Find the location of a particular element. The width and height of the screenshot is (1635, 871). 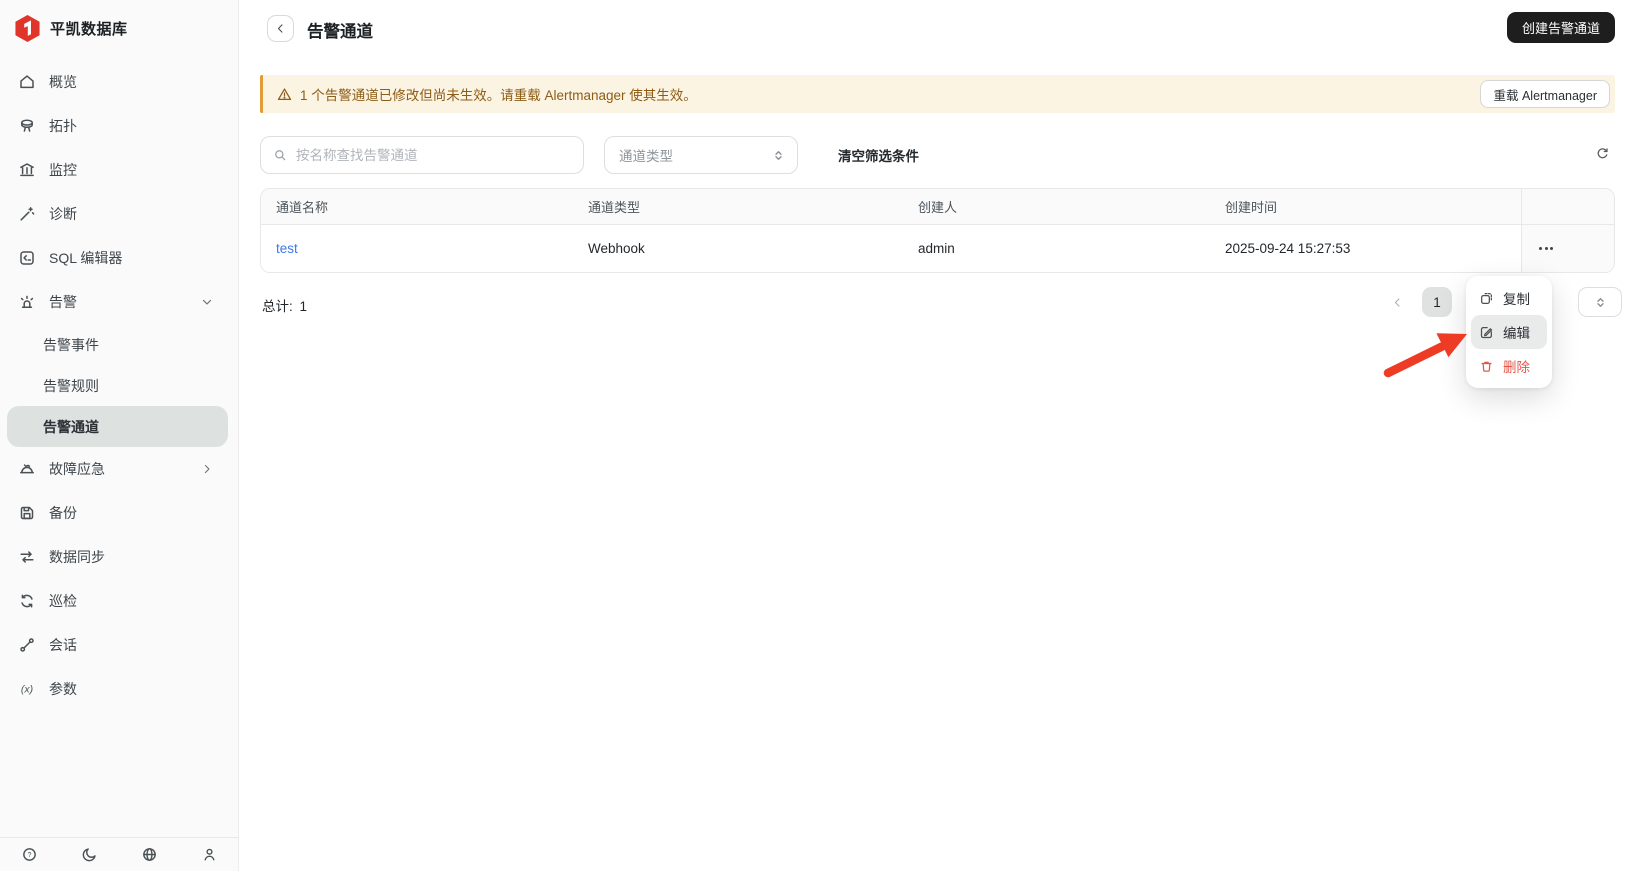

app-logo: 平凯数据库 is located at coordinates (119, 21).